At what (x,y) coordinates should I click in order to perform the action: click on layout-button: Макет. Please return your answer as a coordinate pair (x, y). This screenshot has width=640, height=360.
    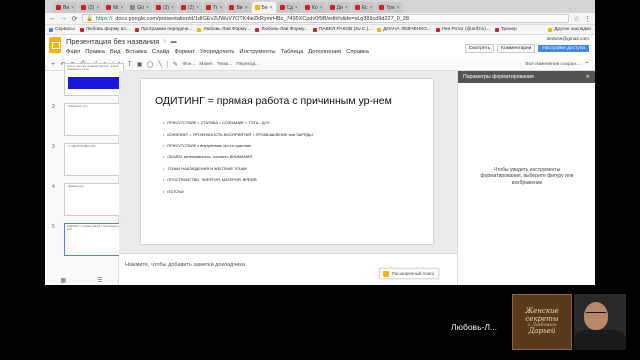
    Looking at the image, I should click on (206, 64).